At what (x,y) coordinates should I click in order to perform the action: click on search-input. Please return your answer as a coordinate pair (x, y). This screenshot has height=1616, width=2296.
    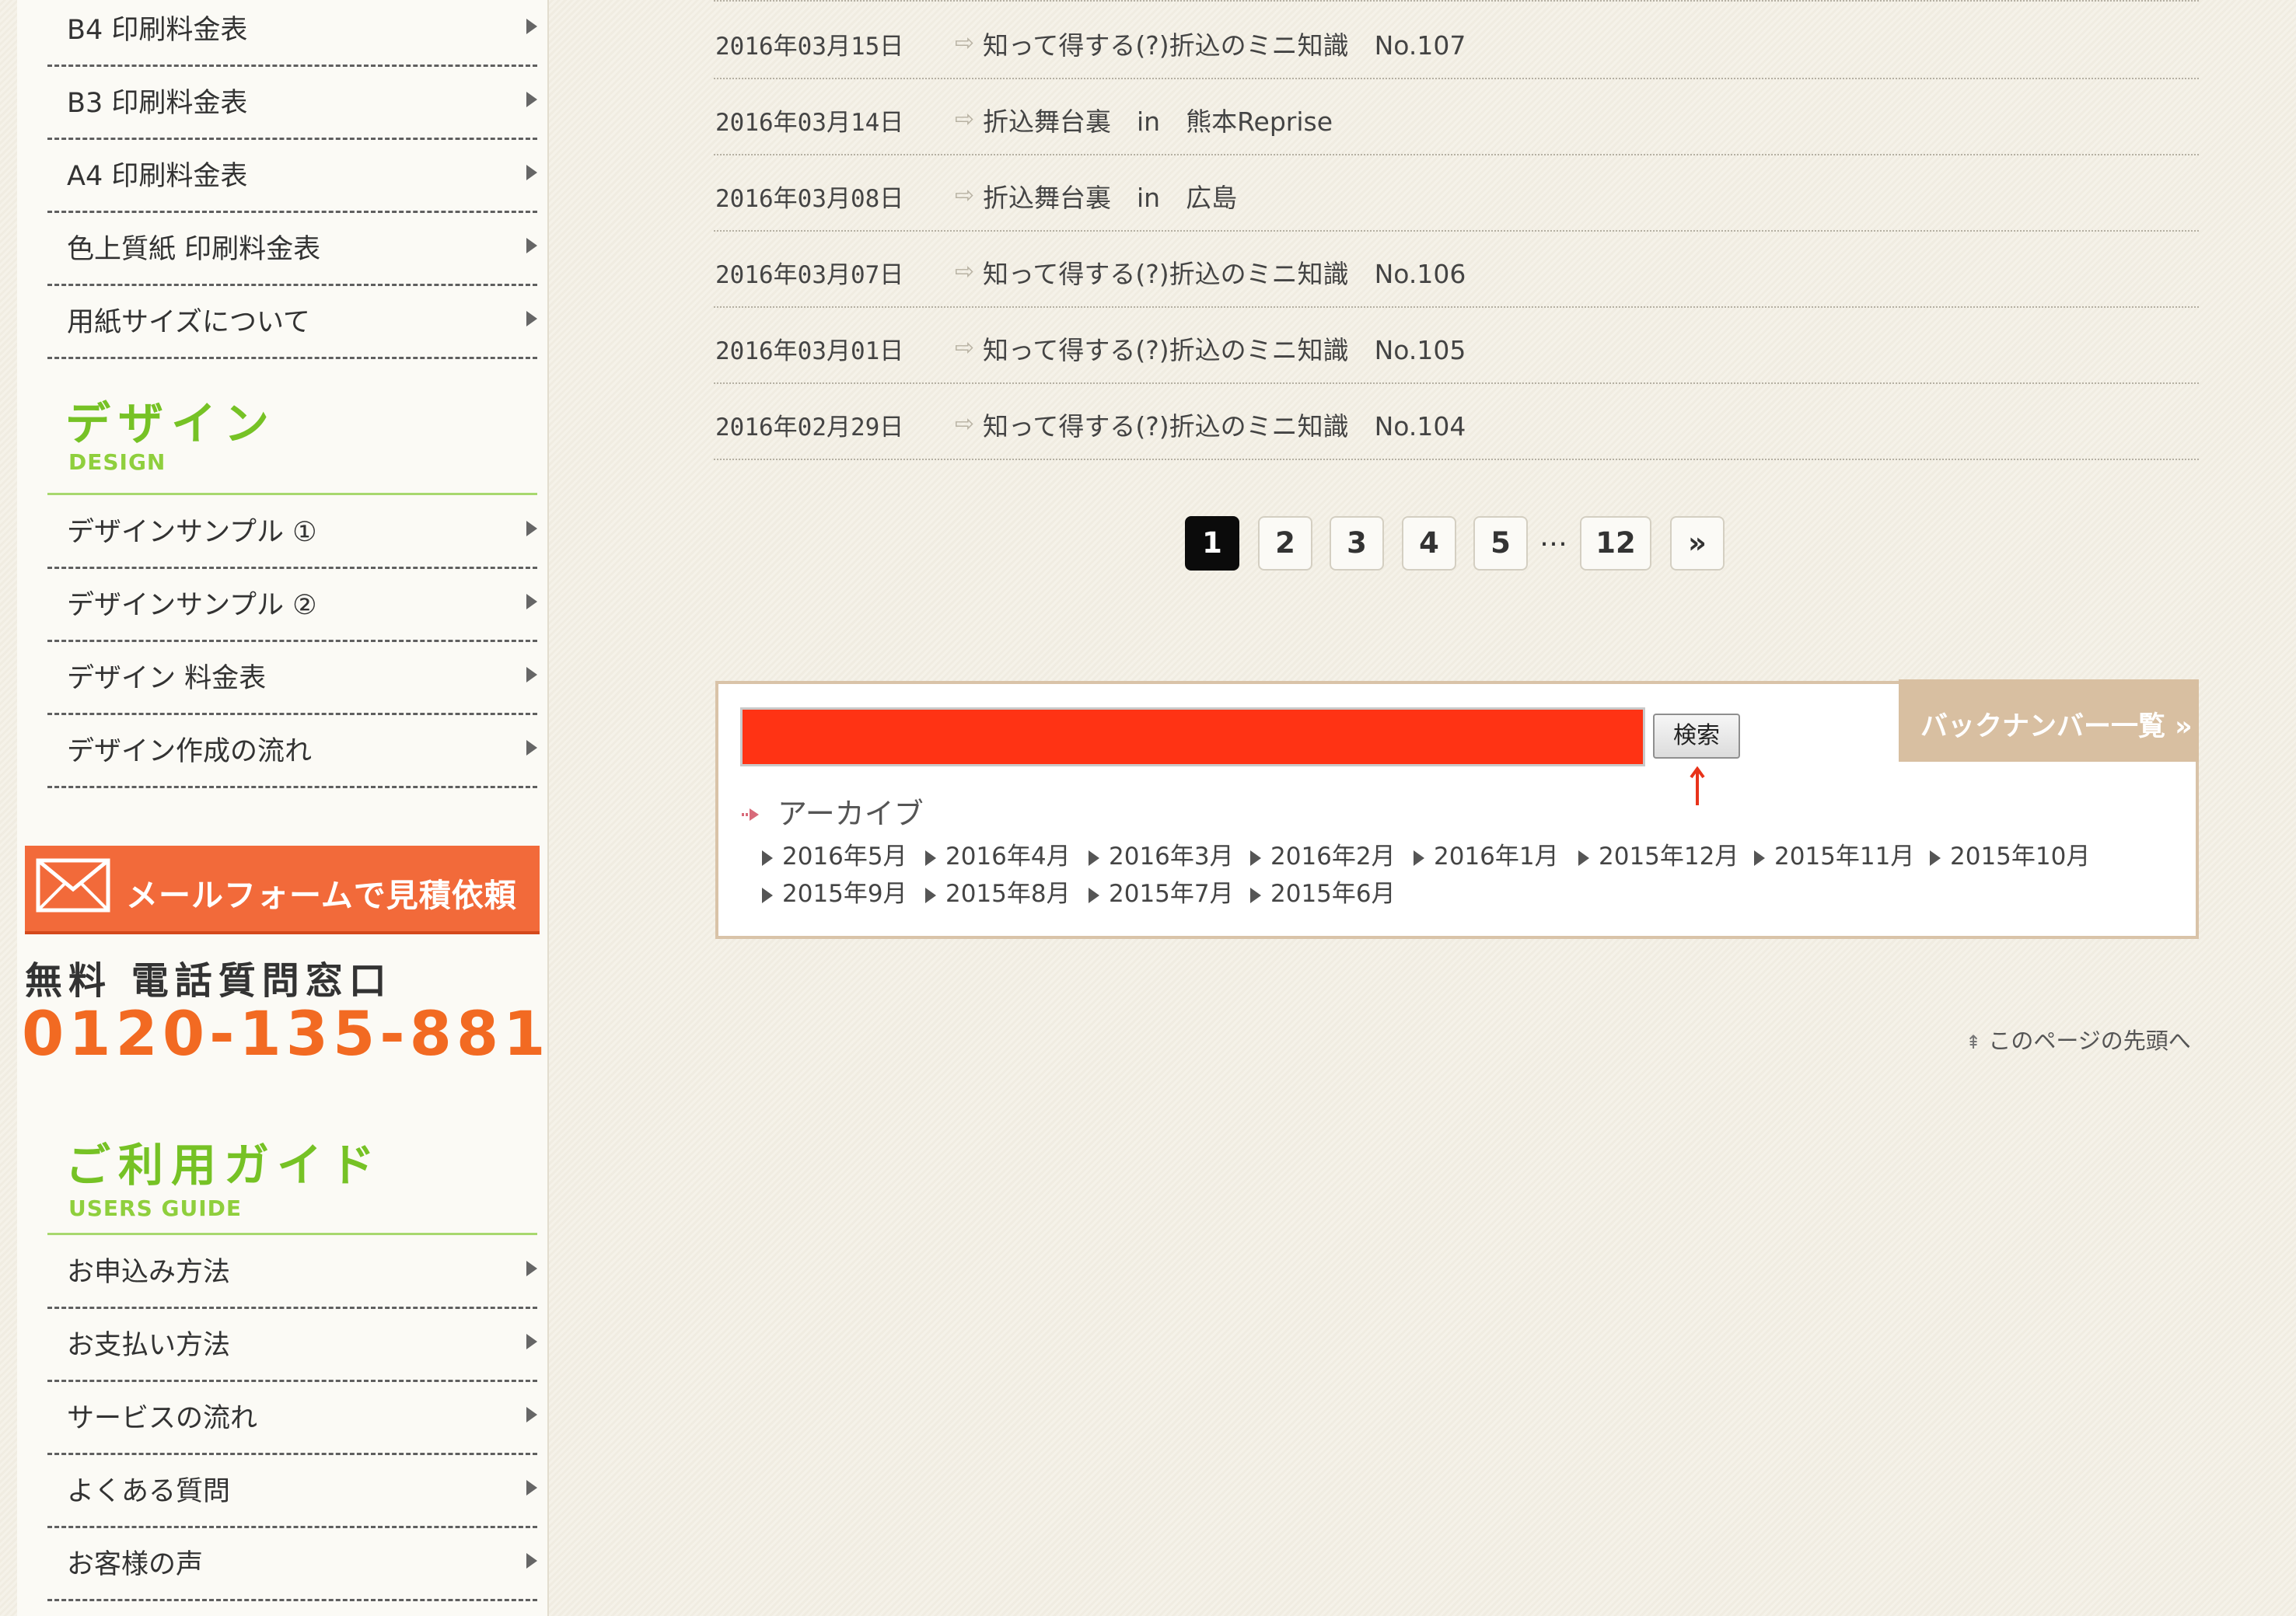
    Looking at the image, I should click on (1192, 736).